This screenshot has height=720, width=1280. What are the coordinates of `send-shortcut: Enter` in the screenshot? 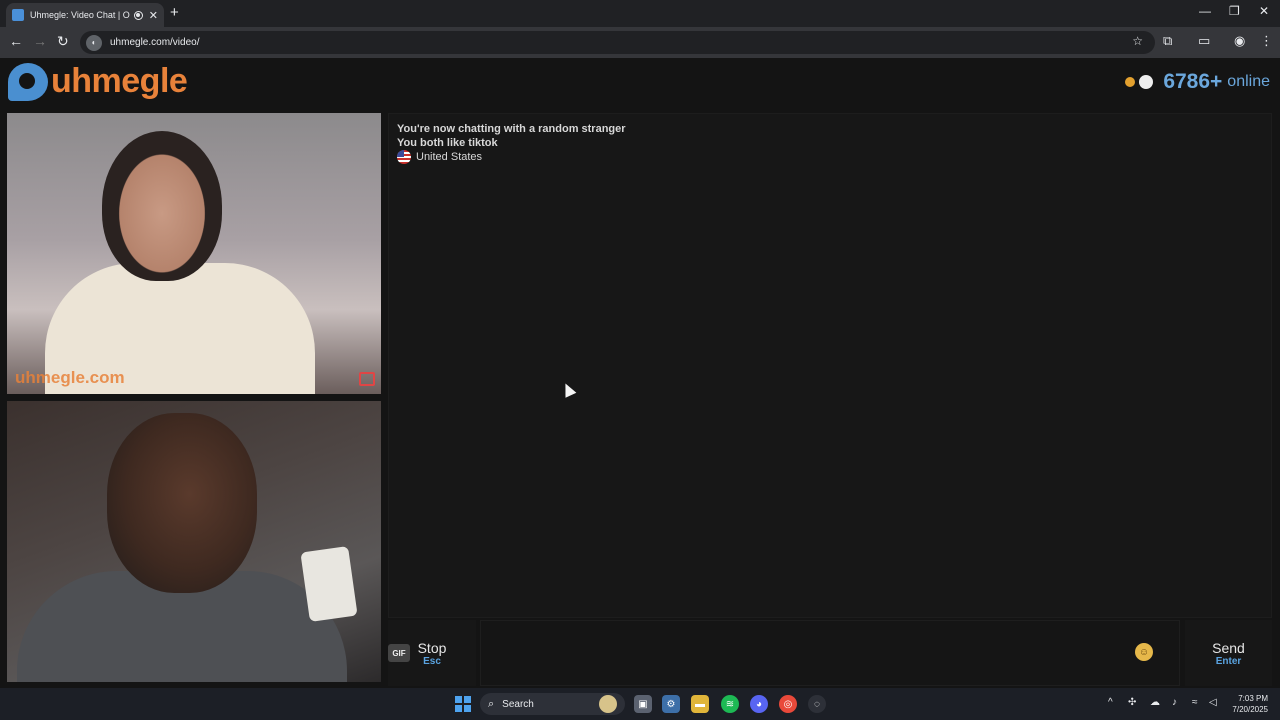 It's located at (1228, 661).